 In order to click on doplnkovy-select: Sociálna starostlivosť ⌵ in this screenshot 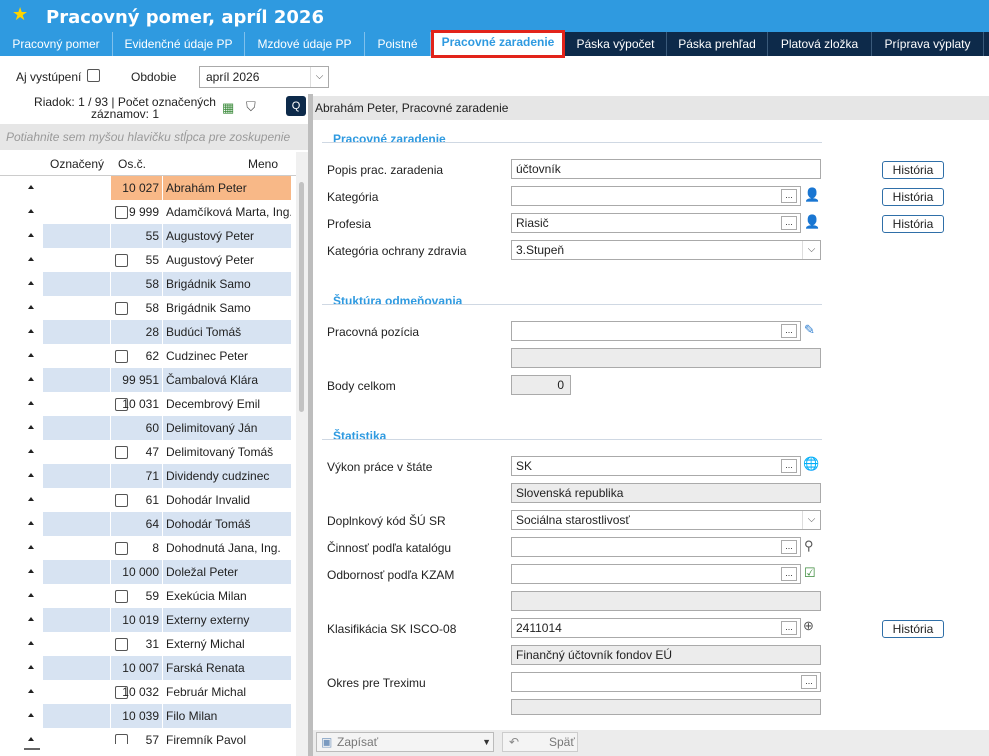, I will do `click(666, 520)`.